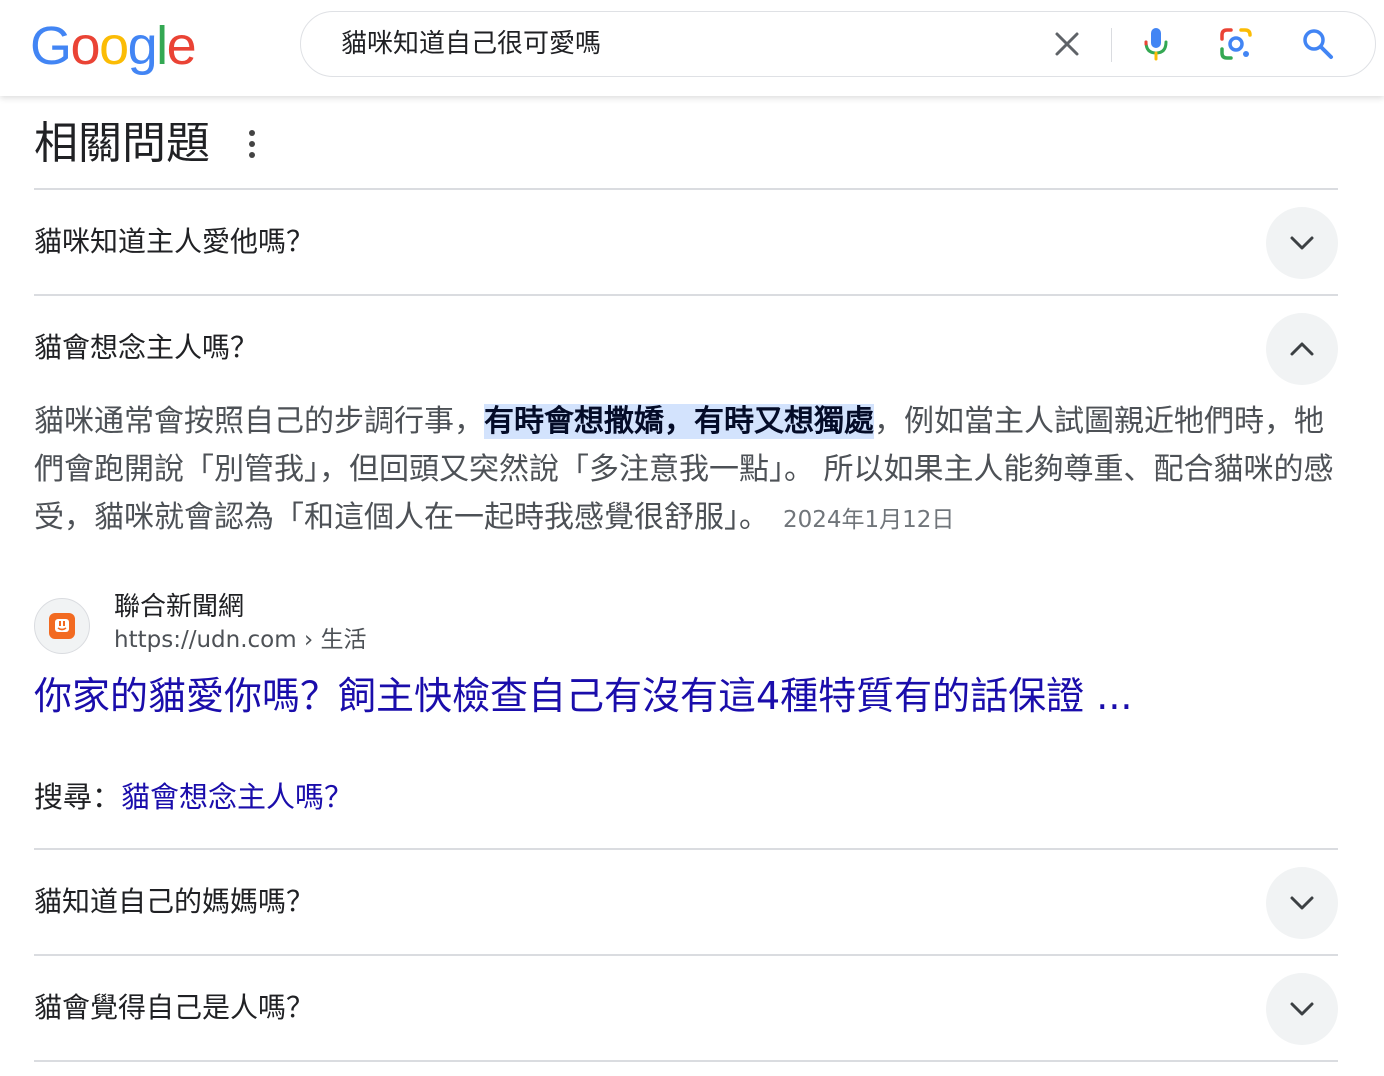 The image size is (1384, 1076). What do you see at coordinates (838, 44) in the screenshot?
I see `search-box: 貓咪知道自己很可愛嗎` at bounding box center [838, 44].